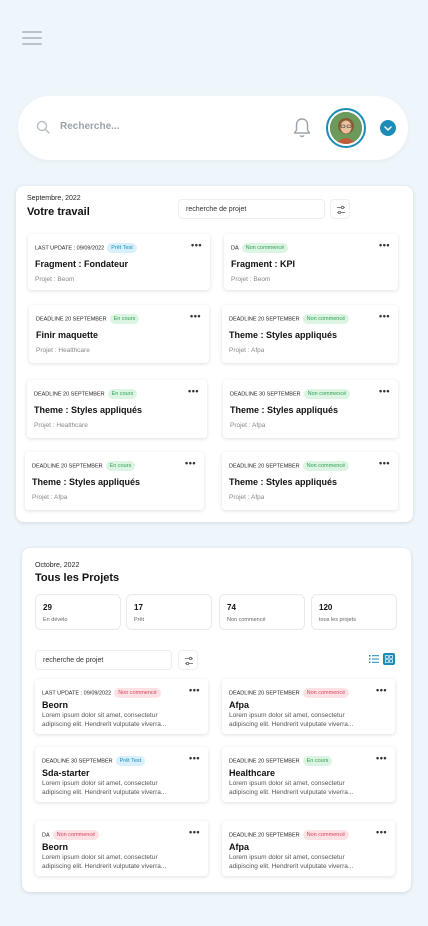  Describe the element at coordinates (346, 128) in the screenshot. I see `avatar` at that location.